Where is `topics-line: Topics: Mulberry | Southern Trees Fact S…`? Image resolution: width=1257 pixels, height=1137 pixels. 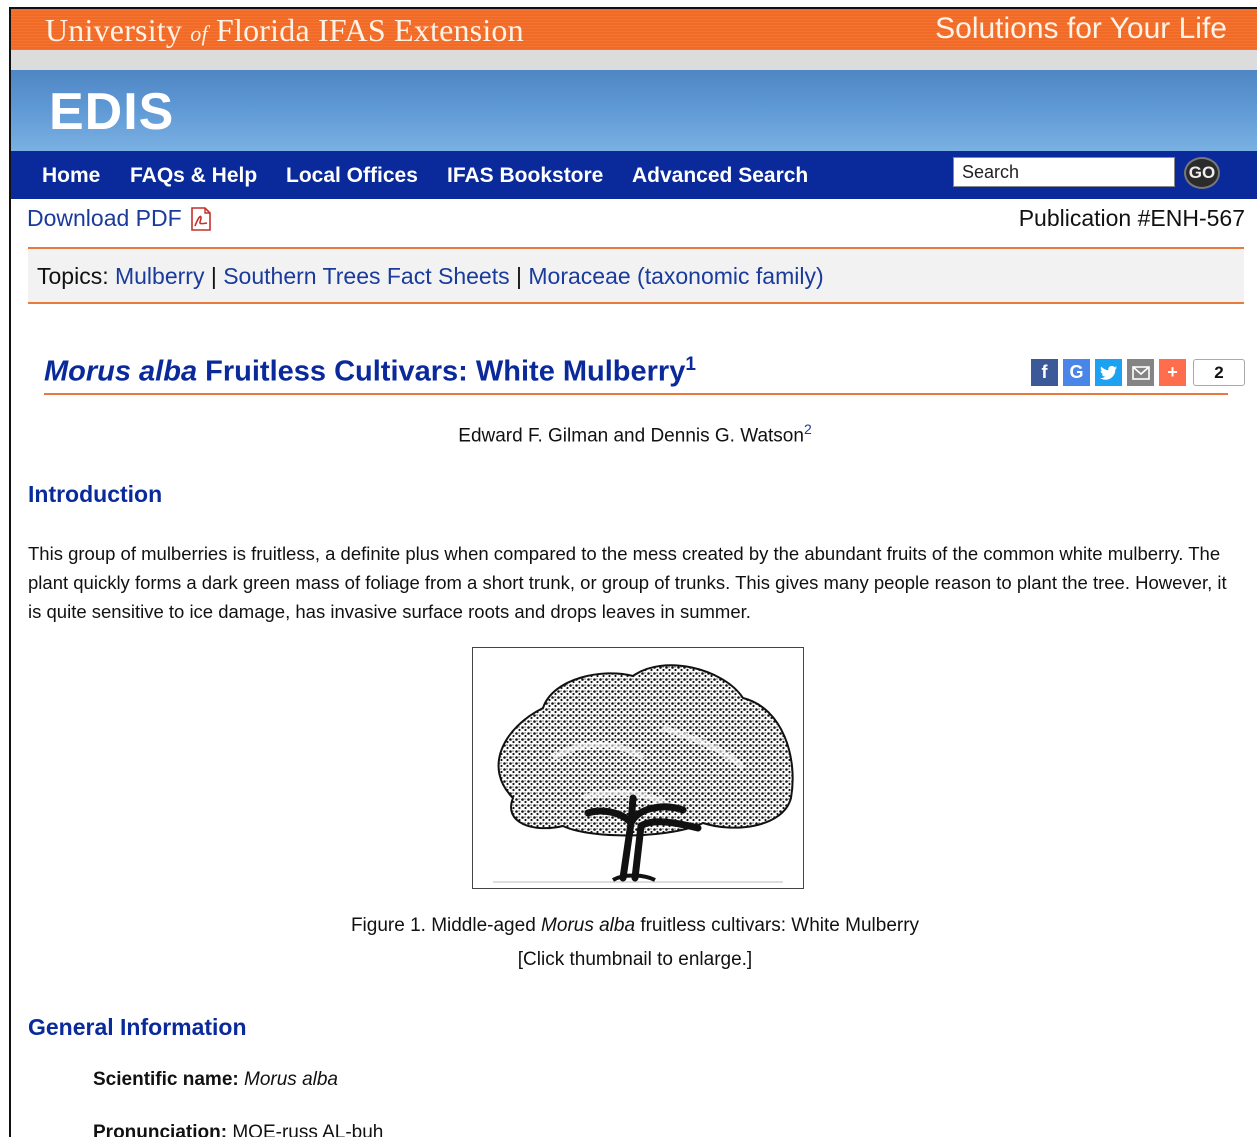
topics-line: Topics: Mulberry | Southern Trees Fact S… is located at coordinates (430, 276).